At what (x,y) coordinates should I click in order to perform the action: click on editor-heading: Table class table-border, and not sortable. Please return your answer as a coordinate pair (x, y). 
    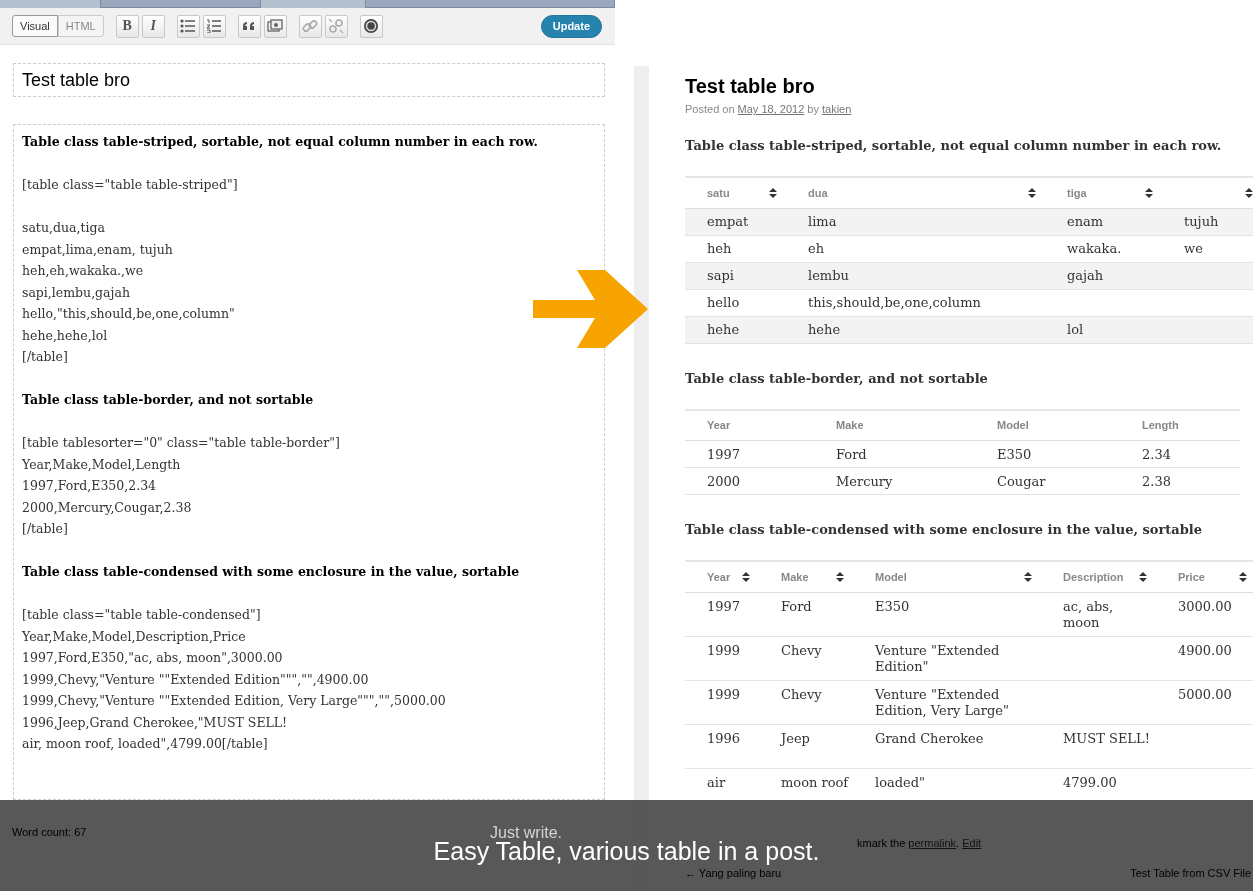
    Looking at the image, I should click on (168, 400).